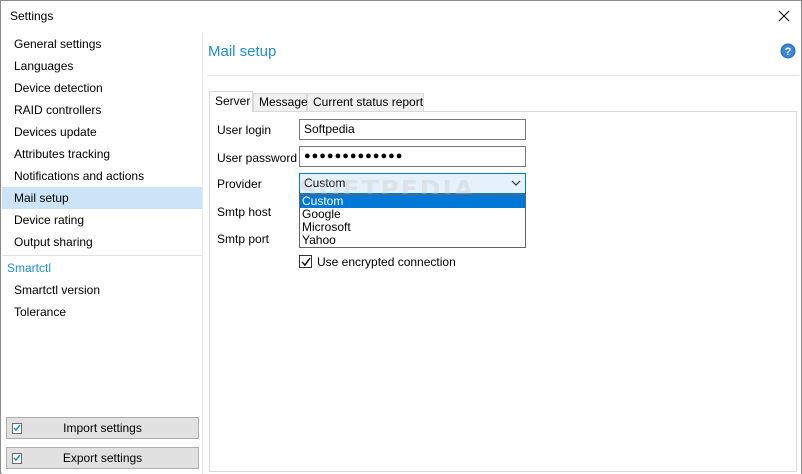  I want to click on provider-label: Provider, so click(239, 184).